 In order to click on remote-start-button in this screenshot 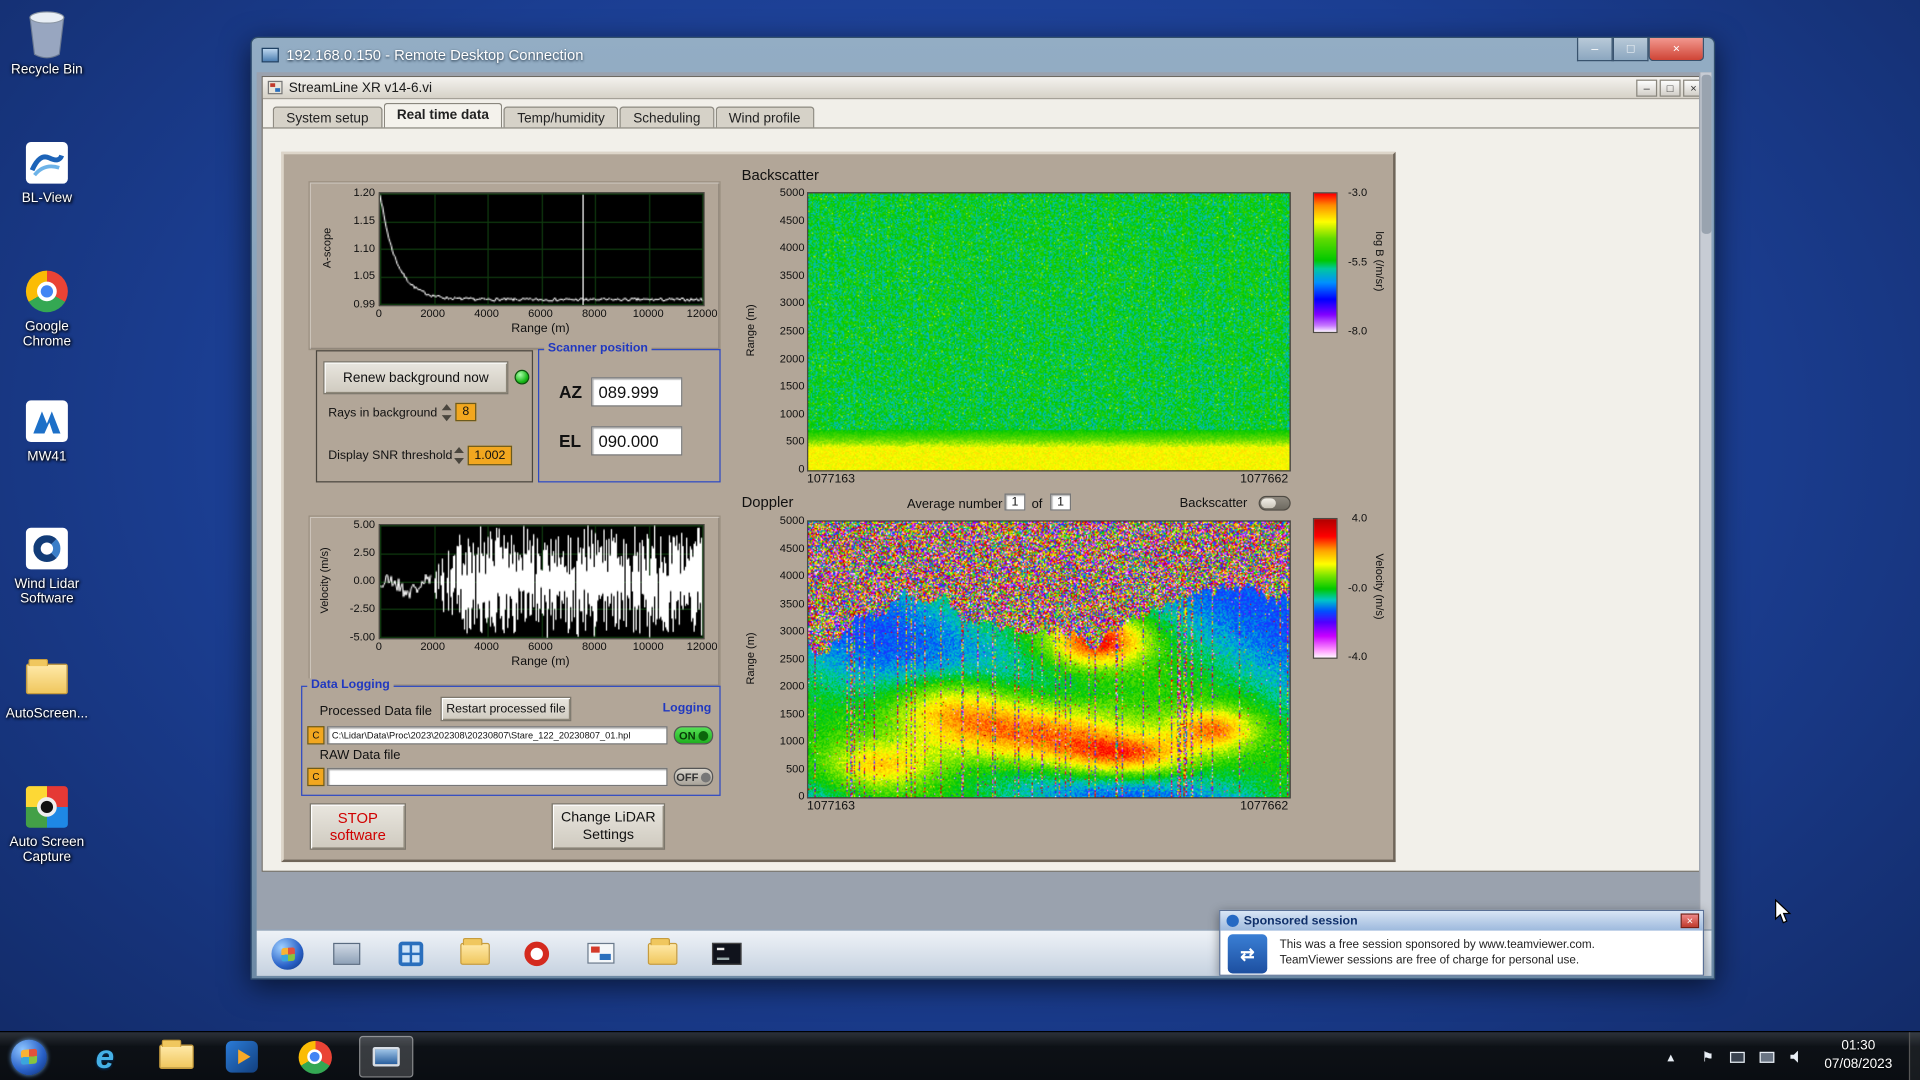, I will do `click(287, 953)`.